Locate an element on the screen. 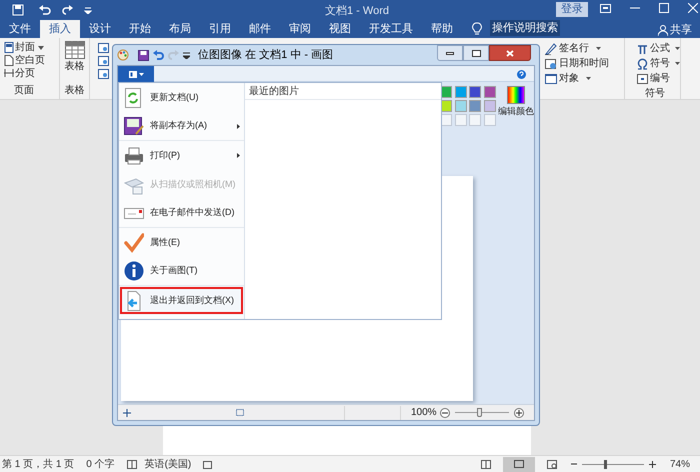 Image resolution: width=700 pixels, height=472 pixels. omega-icon is located at coordinates (642, 64).